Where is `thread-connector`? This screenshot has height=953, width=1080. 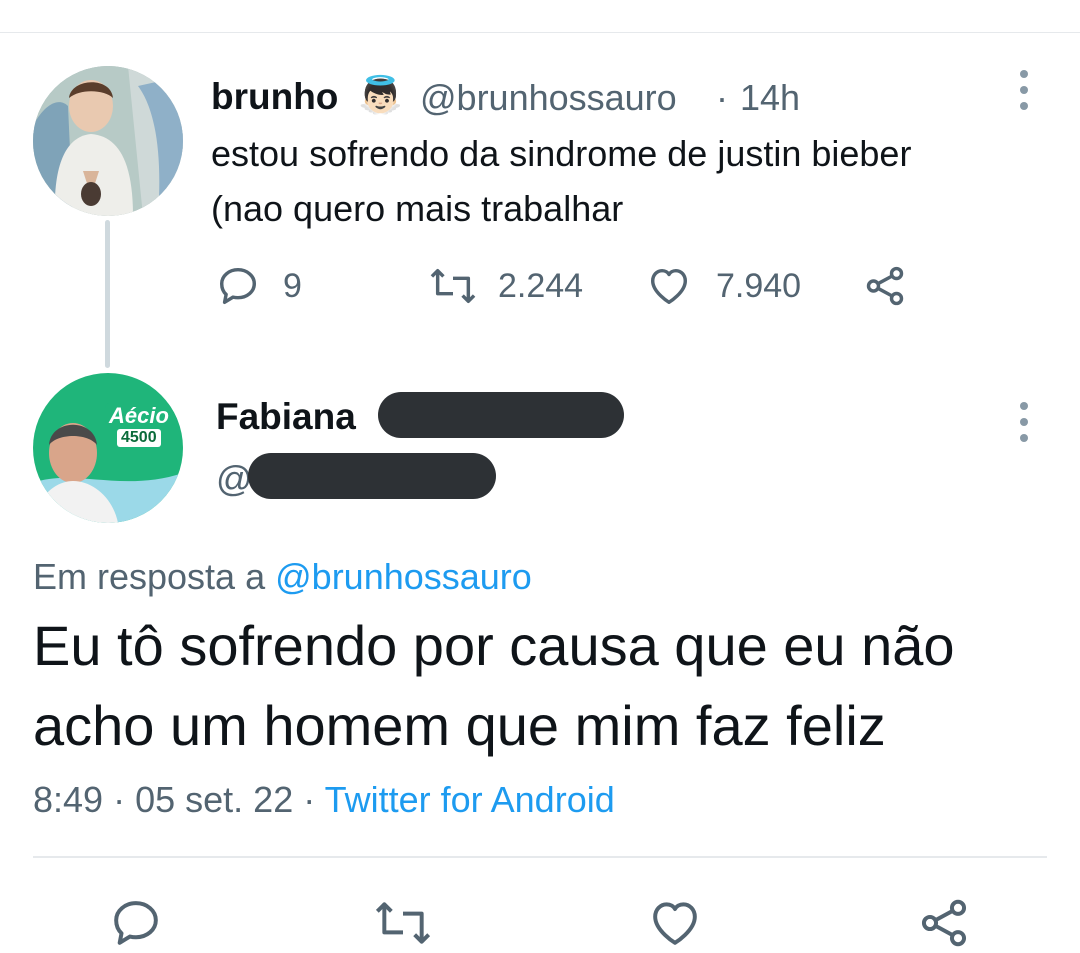 thread-connector is located at coordinates (107, 294).